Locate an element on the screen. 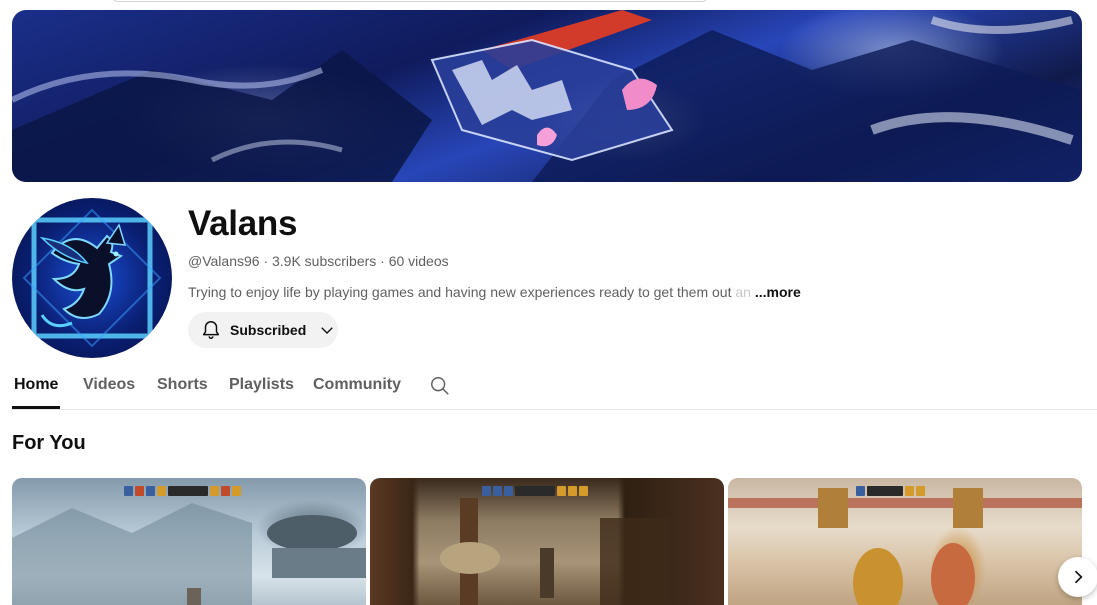 Image resolution: width=1097 pixels, height=605 pixels. carousel-next-button is located at coordinates (1077, 577).